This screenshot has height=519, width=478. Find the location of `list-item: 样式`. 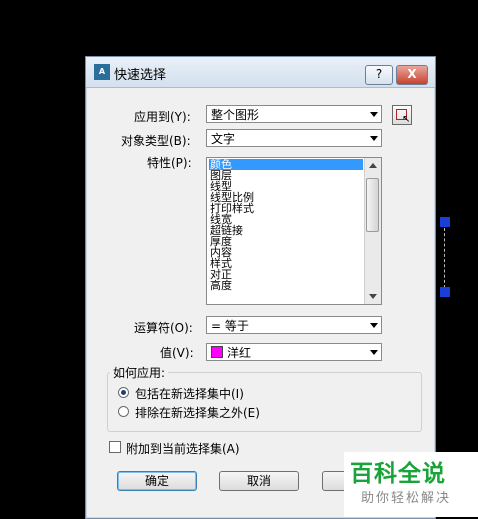

list-item: 样式 is located at coordinates (286, 263).